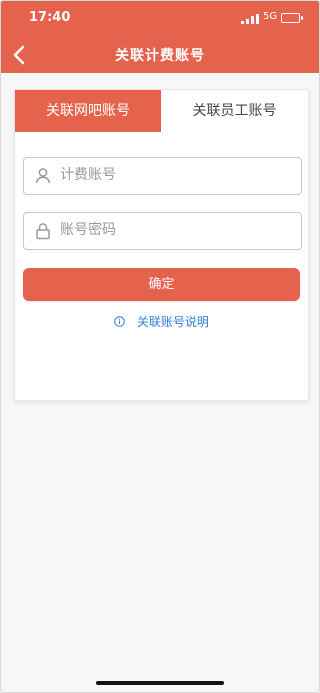 The height and width of the screenshot is (693, 320). Describe the element at coordinates (88, 111) in the screenshot. I see `tab-internet-cafe-account: 关联网吧账号` at that location.